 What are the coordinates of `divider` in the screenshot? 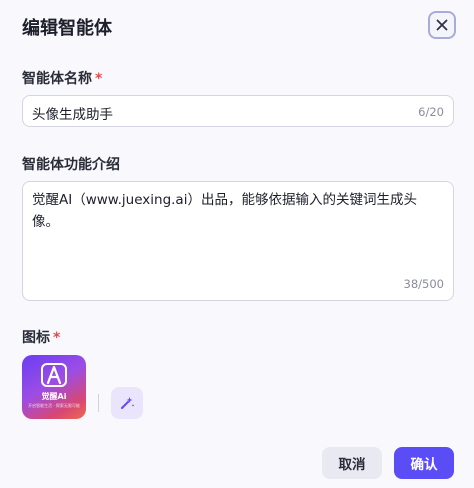 It's located at (98, 403).